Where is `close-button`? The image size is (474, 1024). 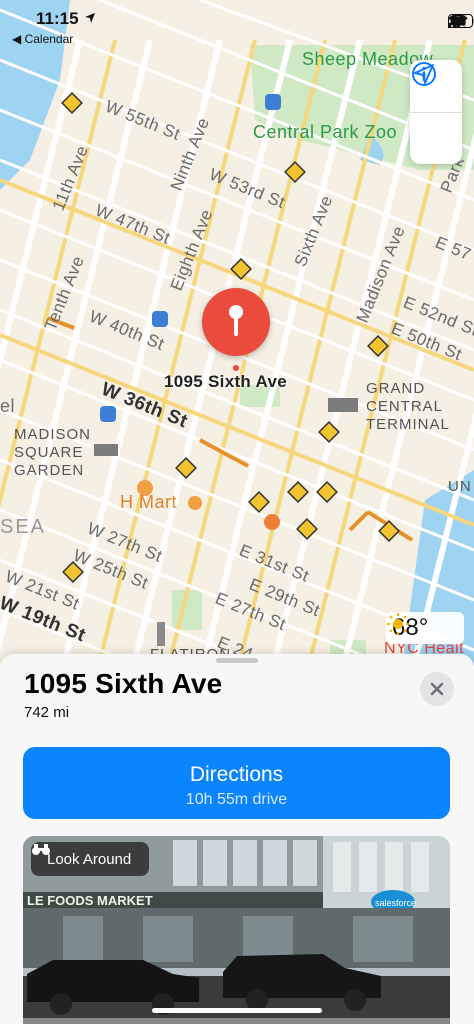
close-button is located at coordinates (437, 689).